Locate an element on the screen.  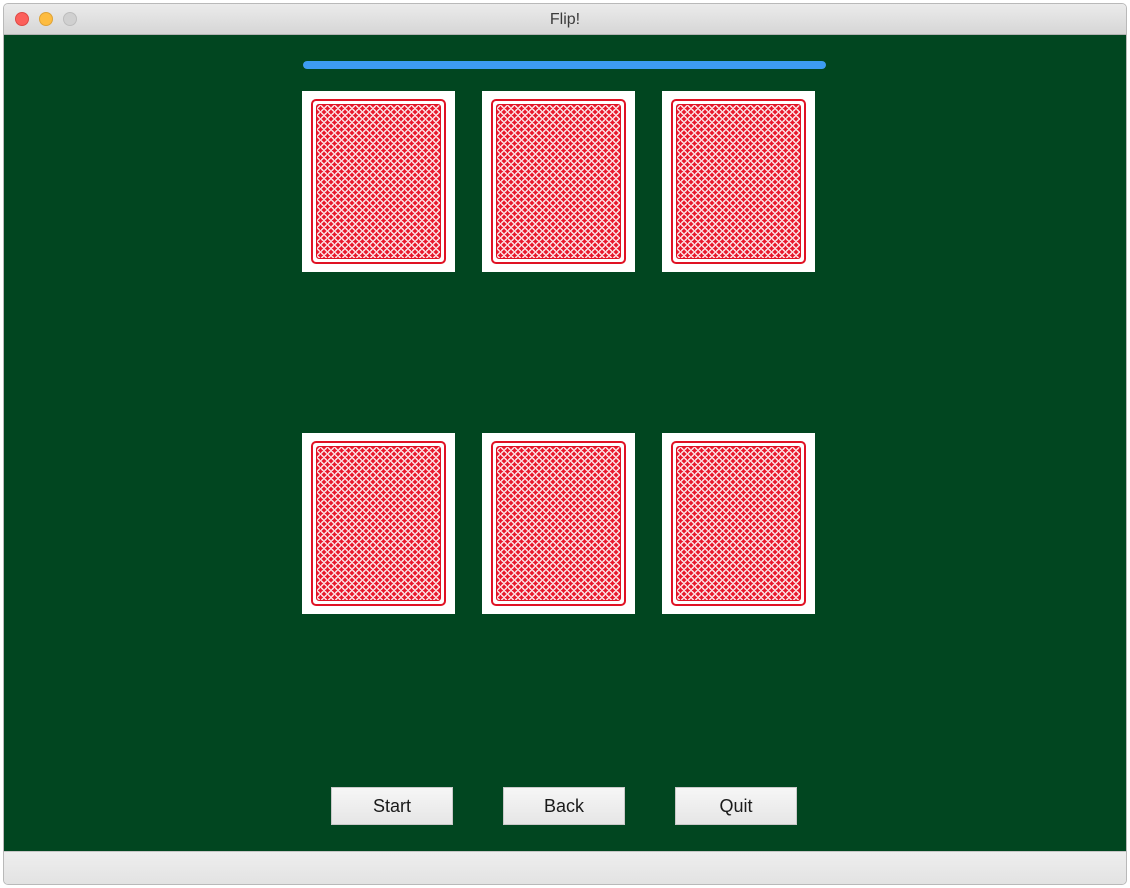
timer-progress-fill is located at coordinates (564, 65).